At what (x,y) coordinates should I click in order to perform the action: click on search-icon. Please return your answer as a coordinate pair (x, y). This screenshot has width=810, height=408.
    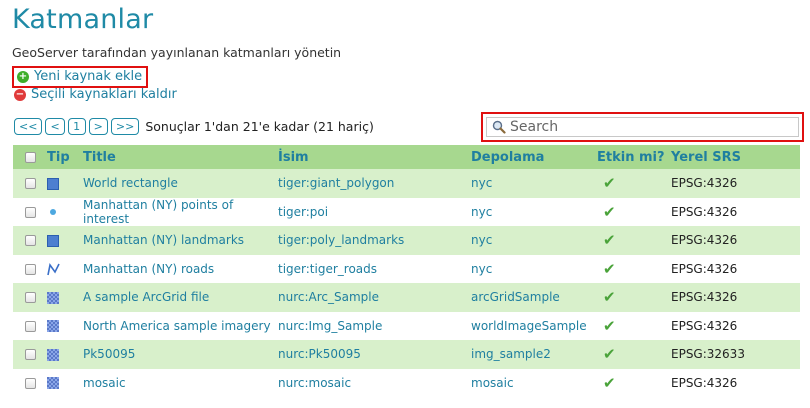
    Looking at the image, I should click on (499, 127).